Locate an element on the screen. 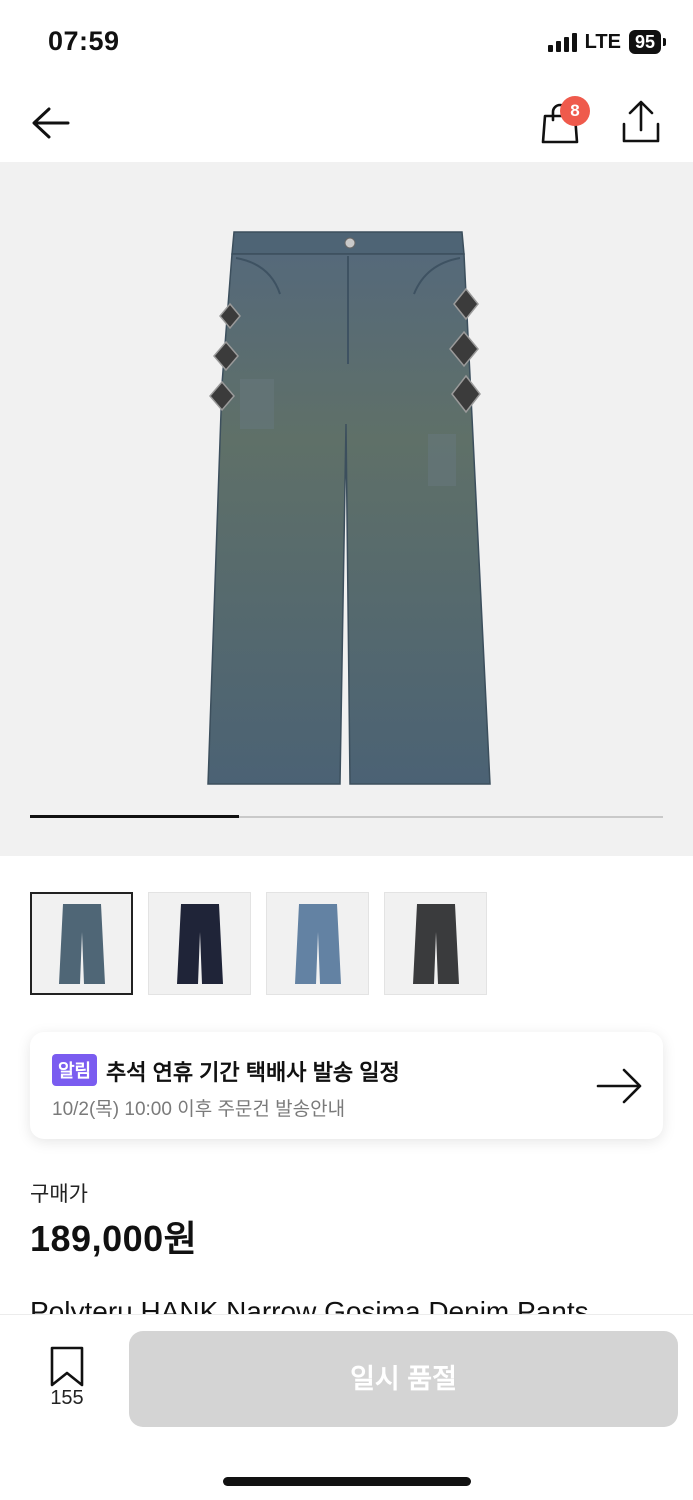 The width and height of the screenshot is (693, 1500). network-label: LTE is located at coordinates (602, 41).